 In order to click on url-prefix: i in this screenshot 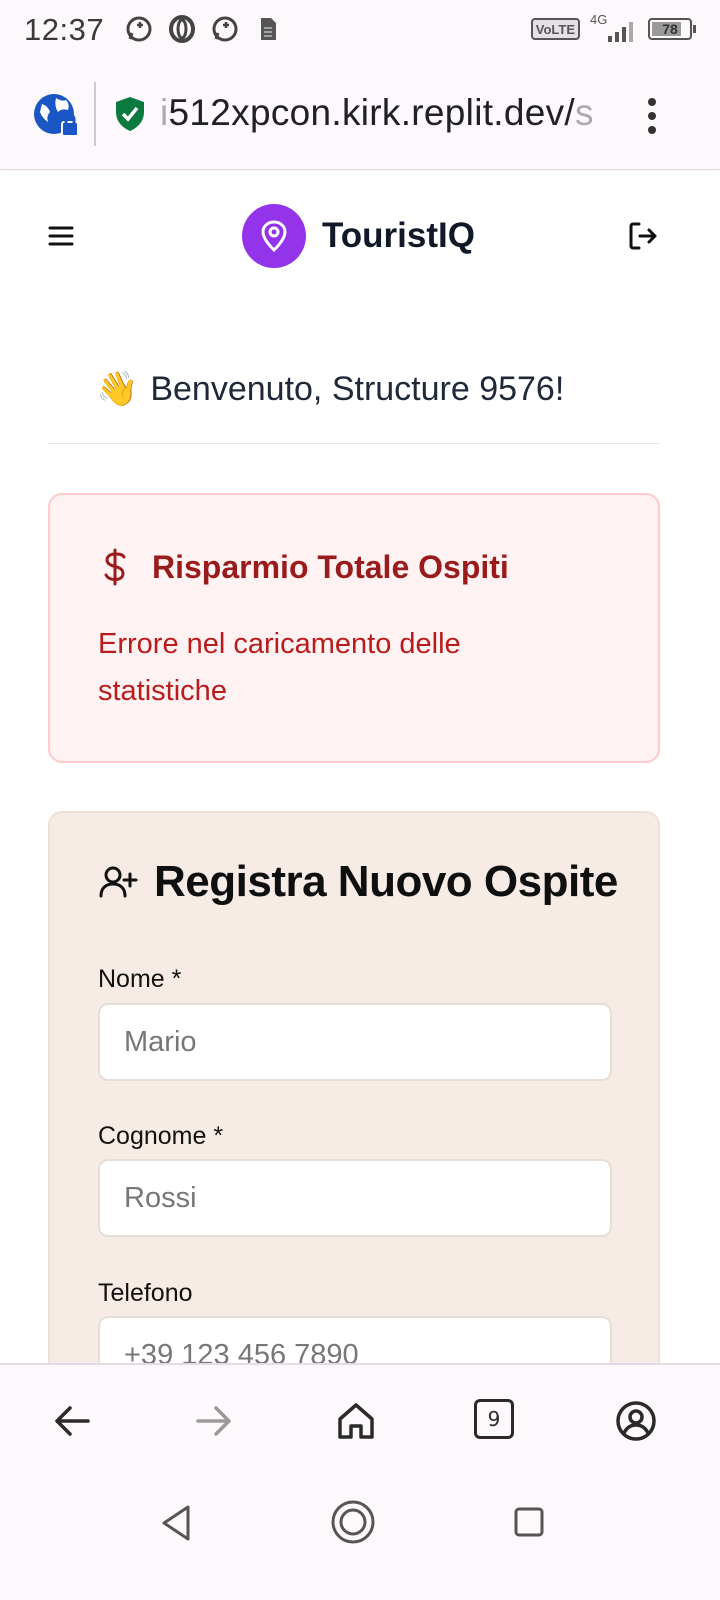, I will do `click(164, 112)`.